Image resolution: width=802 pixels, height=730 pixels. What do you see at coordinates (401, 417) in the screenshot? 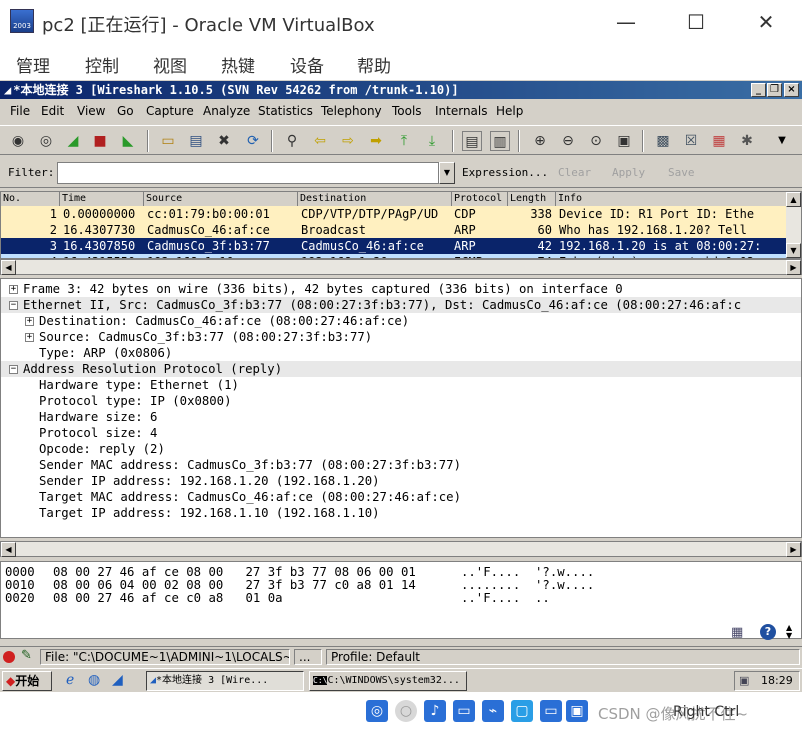
I see `detail-line: Hardware size: 6` at bounding box center [401, 417].